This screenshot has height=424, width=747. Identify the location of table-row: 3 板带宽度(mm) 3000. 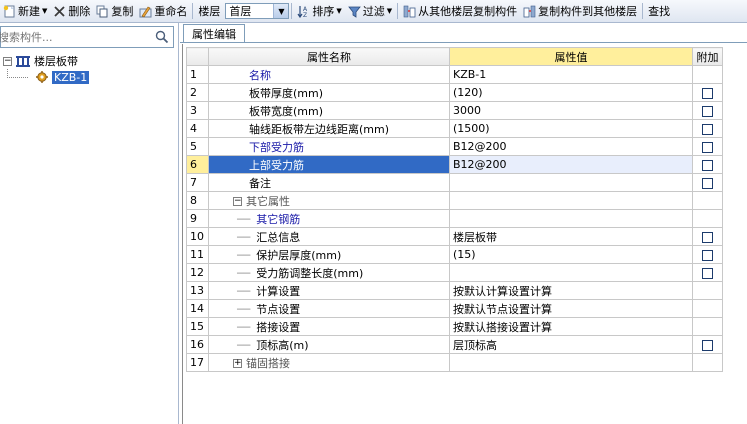
(454, 110).